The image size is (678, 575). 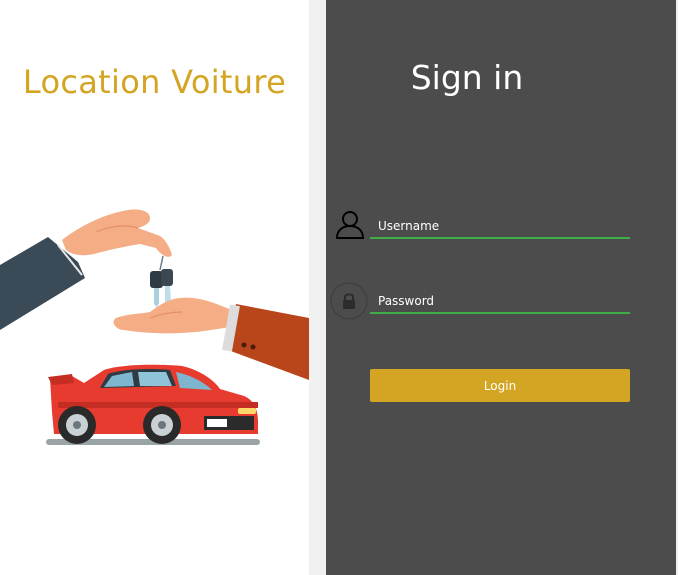 What do you see at coordinates (350, 225) in the screenshot?
I see `user-icon` at bounding box center [350, 225].